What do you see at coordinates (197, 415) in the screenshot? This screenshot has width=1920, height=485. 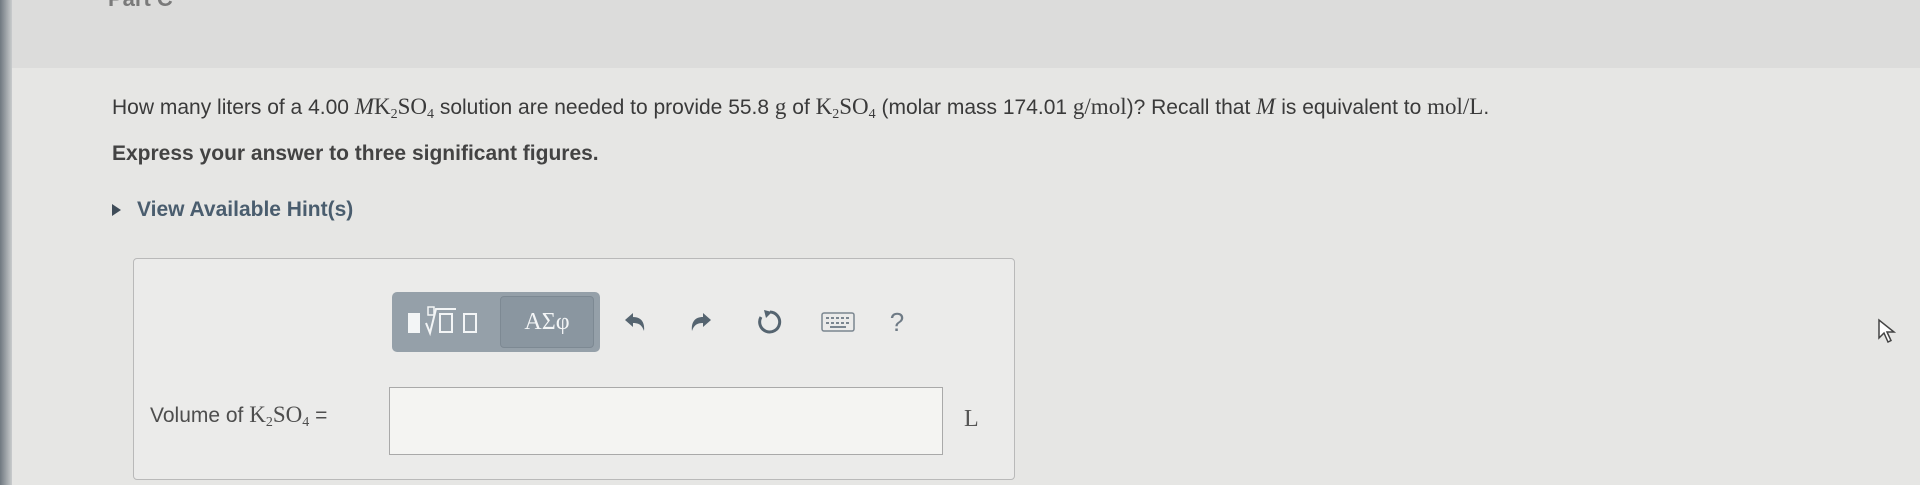 I see `answer-label-prefix: Volume of` at bounding box center [197, 415].